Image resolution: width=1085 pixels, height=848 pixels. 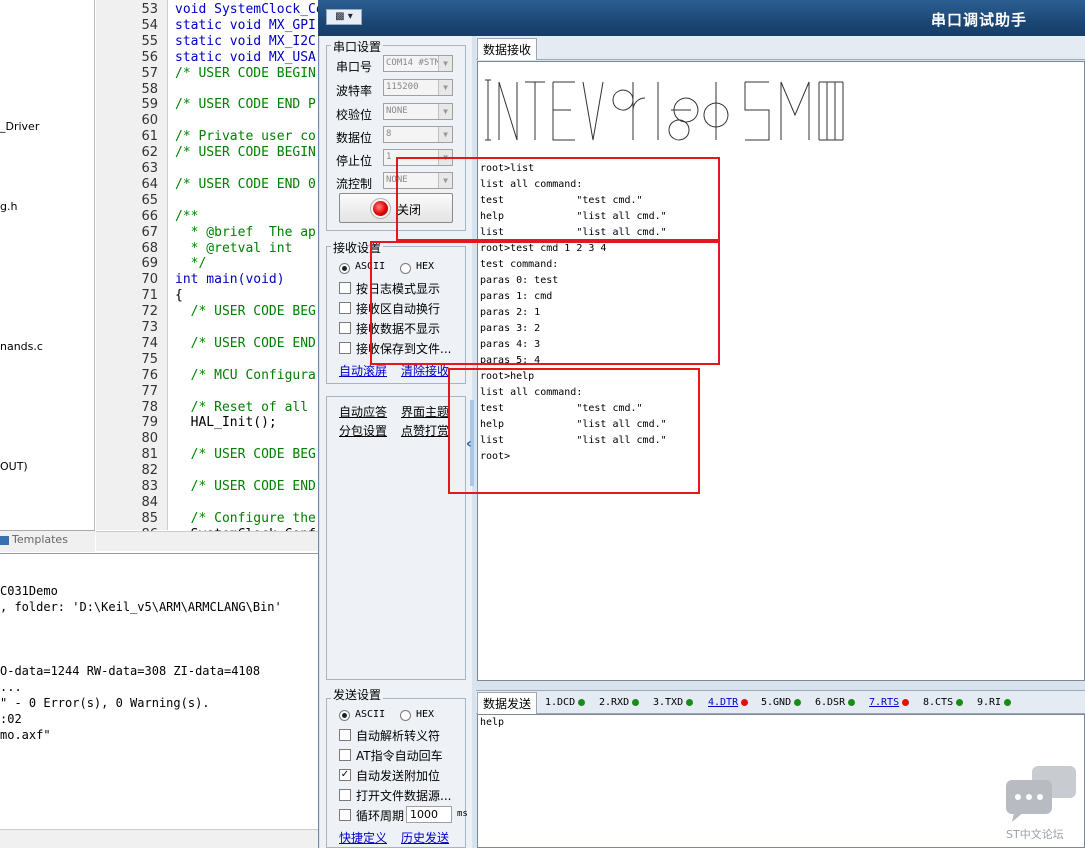 I want to click on databits-select: 8 ▼, so click(x=418, y=134).